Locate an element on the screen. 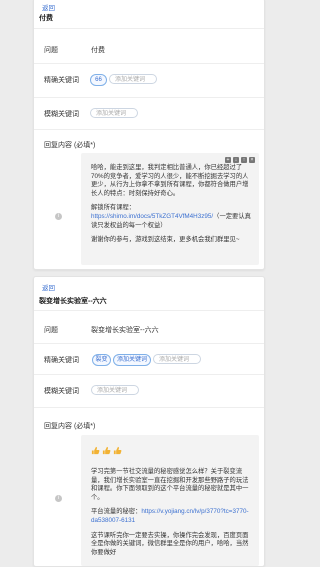  reply-closing: 谢谢你的参与，游戏到这结束，更多机会我们群里见~ is located at coordinates (165, 240).